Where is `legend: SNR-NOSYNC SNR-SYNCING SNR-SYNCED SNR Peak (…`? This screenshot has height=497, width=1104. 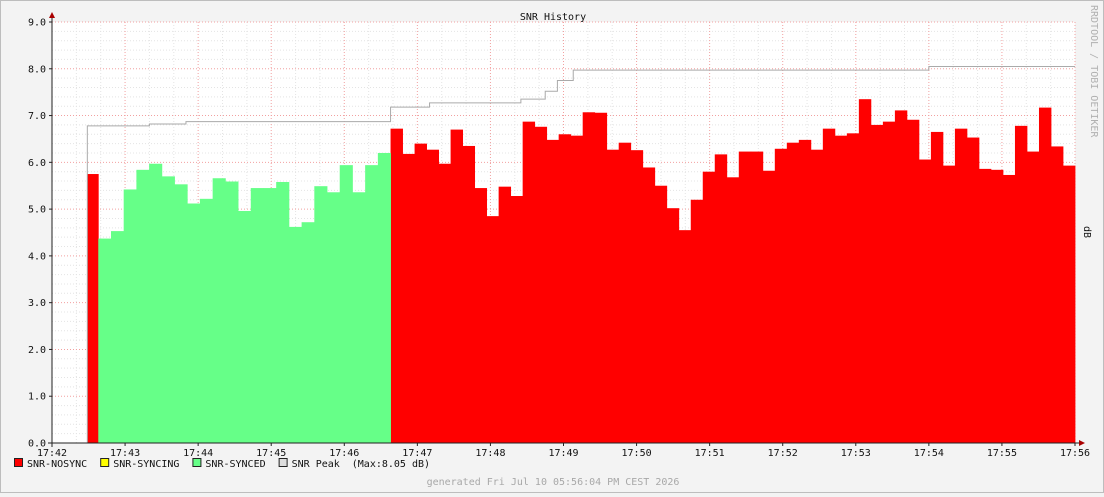 legend: SNR-NOSYNC SNR-SYNCING SNR-SYNCED SNR Peak (… is located at coordinates (222, 464).